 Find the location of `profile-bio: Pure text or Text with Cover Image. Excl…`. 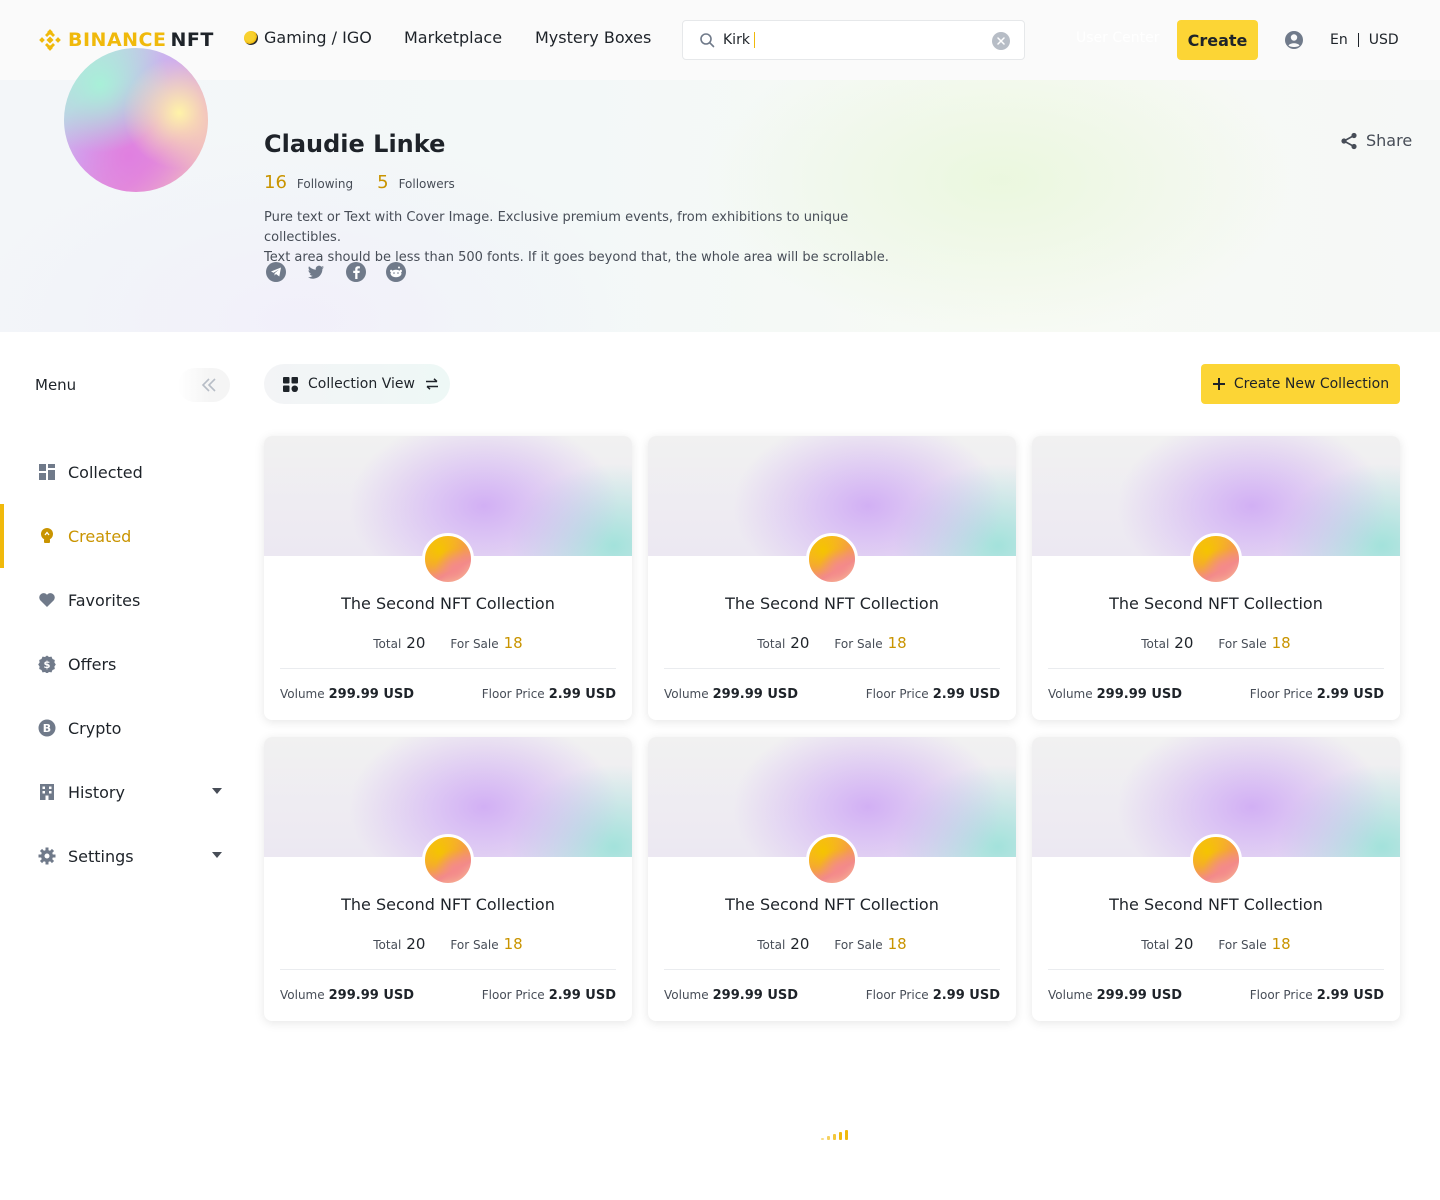

profile-bio: Pure text or Text with Cover Image. Excl… is located at coordinates (594, 238).